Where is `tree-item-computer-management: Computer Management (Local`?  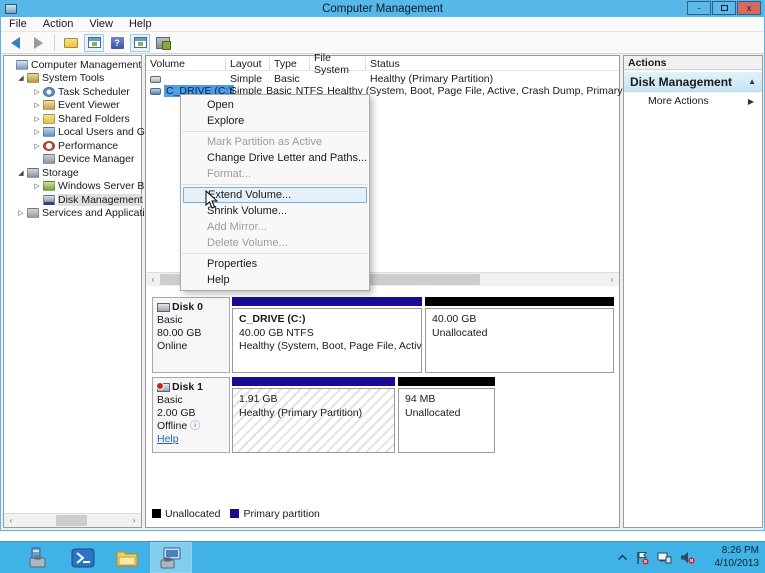 tree-item-computer-management: Computer Management (Local is located at coordinates (88, 65).